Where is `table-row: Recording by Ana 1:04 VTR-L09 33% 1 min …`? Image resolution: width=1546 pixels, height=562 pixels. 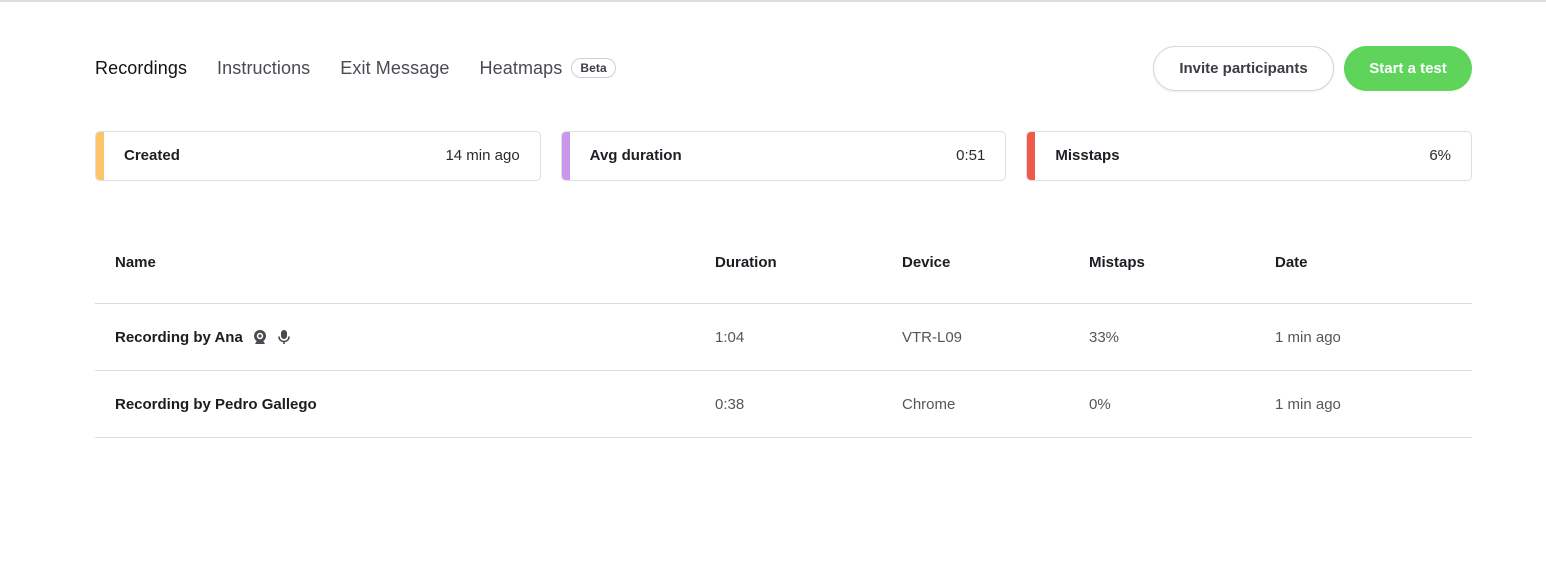
table-row: Recording by Ana 1:04 VTR-L09 33% 1 min … is located at coordinates (783, 337).